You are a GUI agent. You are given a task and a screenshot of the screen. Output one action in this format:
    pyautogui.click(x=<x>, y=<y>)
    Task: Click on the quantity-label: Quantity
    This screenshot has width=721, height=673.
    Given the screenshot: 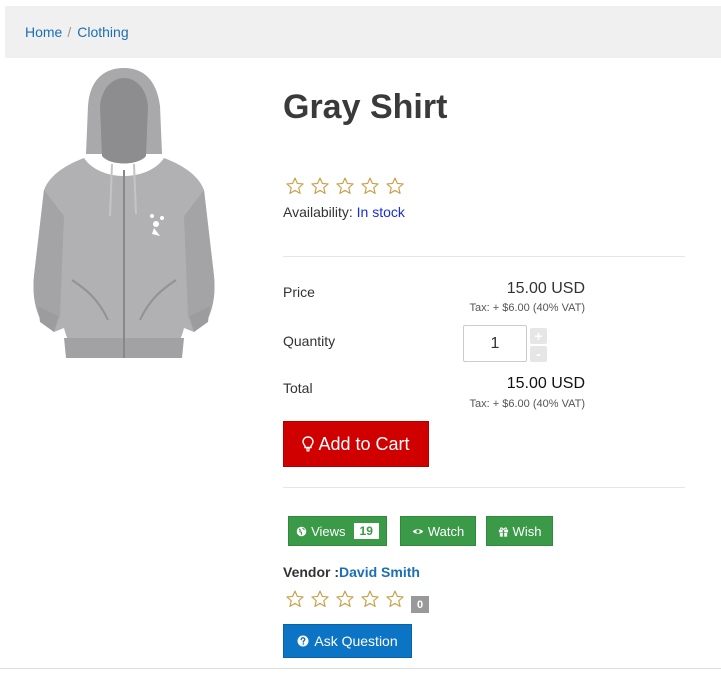 What is the action you would take?
    pyautogui.click(x=309, y=341)
    